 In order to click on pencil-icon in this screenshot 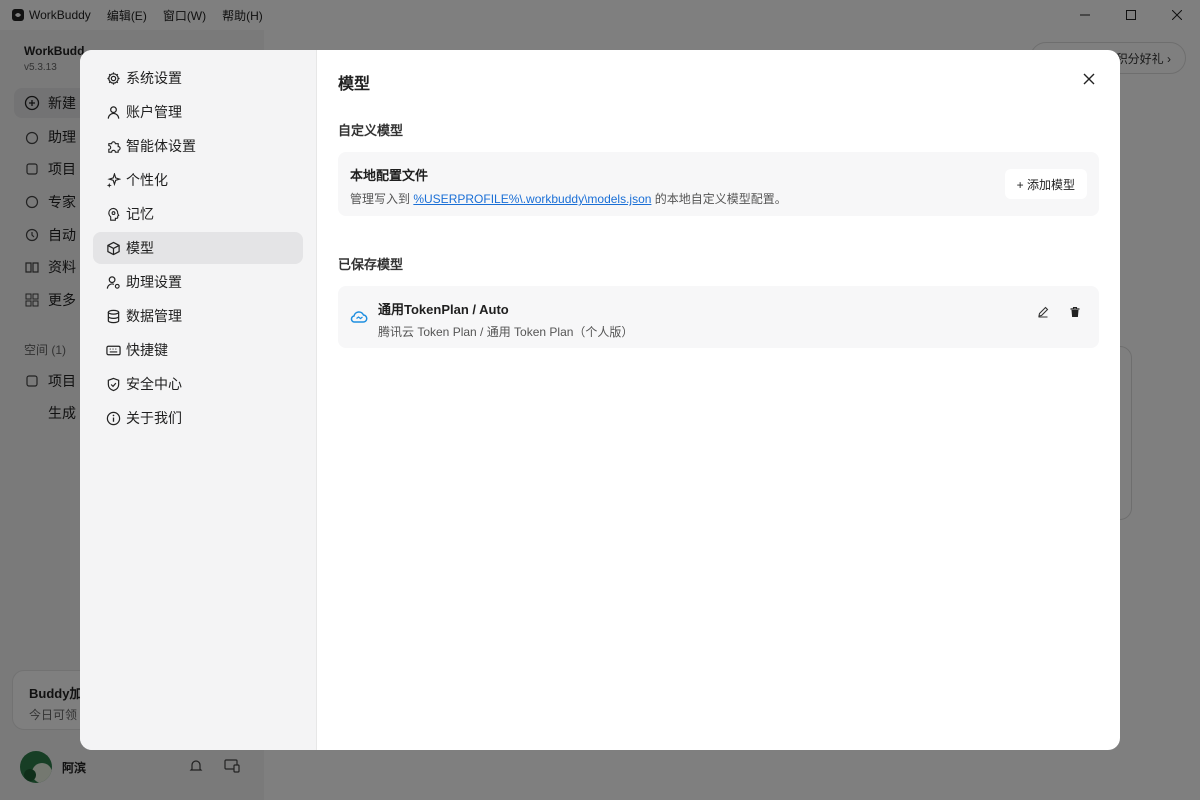, I will do `click(1043, 312)`.